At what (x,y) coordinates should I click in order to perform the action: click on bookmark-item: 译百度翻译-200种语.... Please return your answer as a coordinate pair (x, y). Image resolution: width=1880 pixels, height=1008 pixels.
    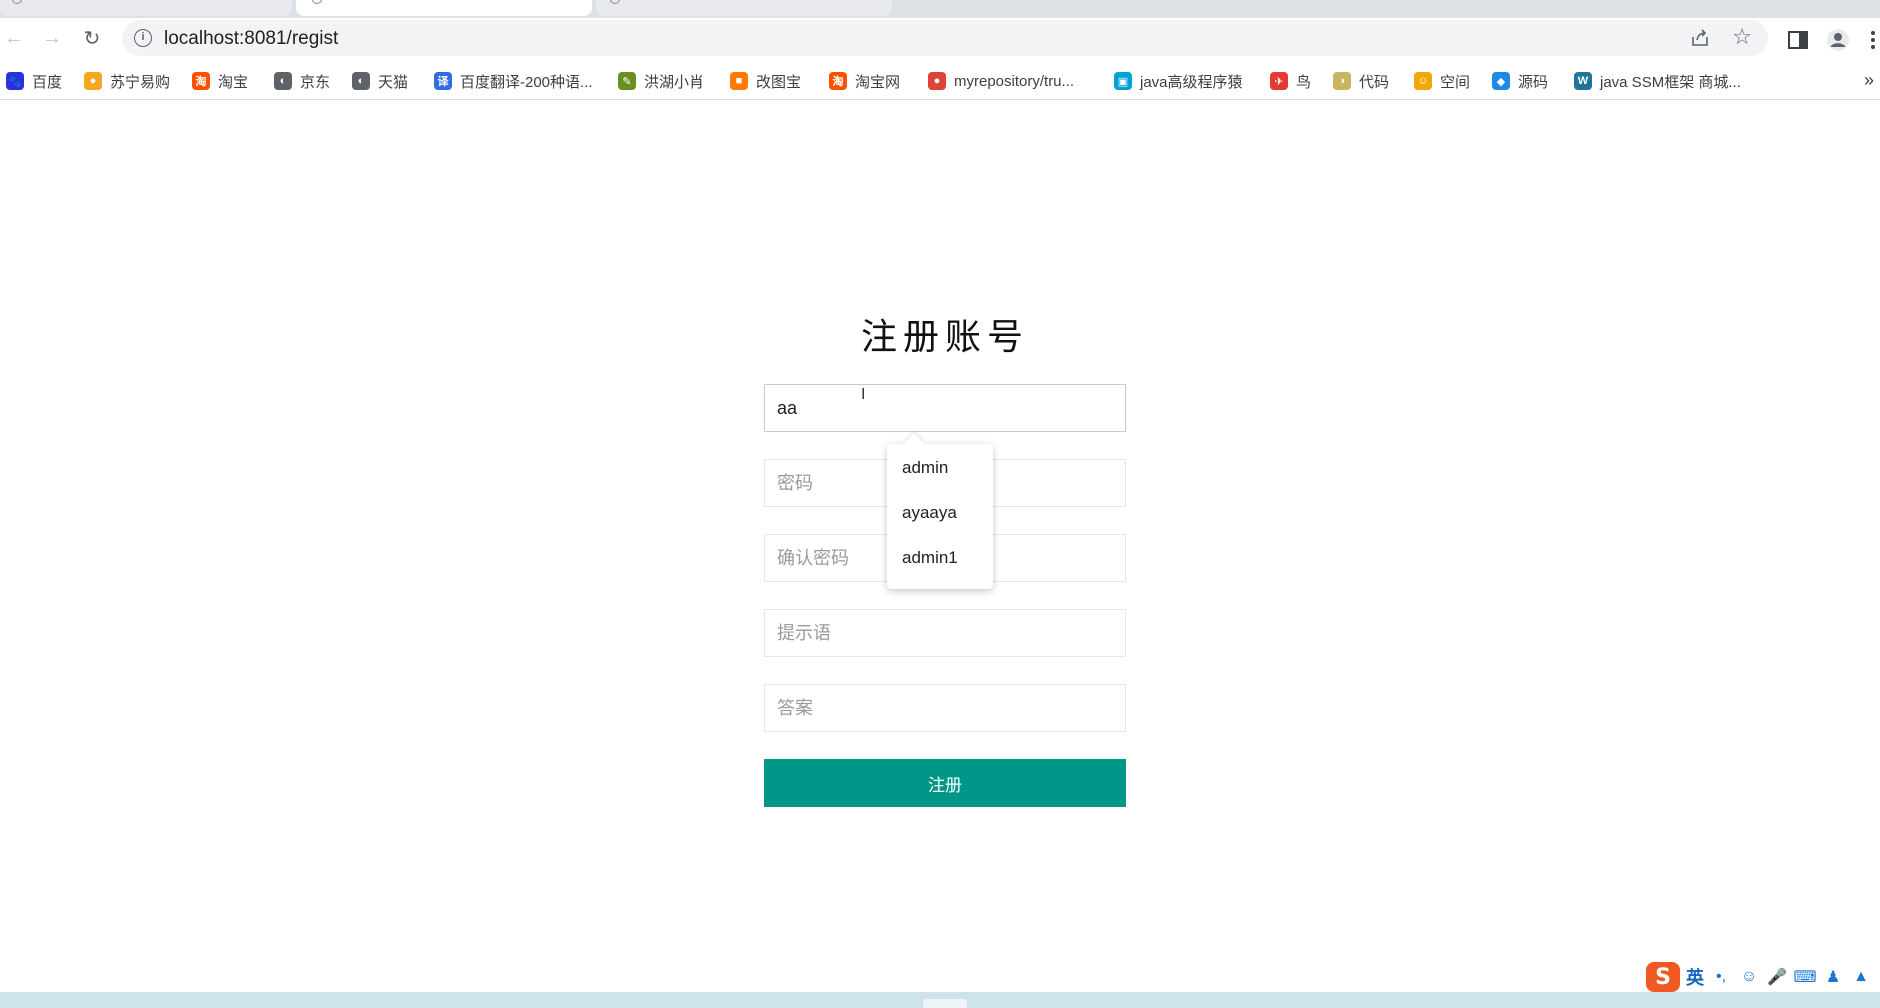
    Looking at the image, I should click on (513, 81).